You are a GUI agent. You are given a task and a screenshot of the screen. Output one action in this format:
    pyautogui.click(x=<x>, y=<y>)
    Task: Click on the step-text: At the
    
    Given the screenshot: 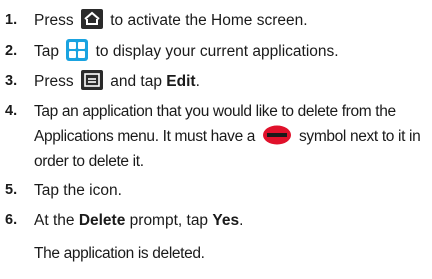 What is the action you would take?
    pyautogui.click(x=54, y=220)
    